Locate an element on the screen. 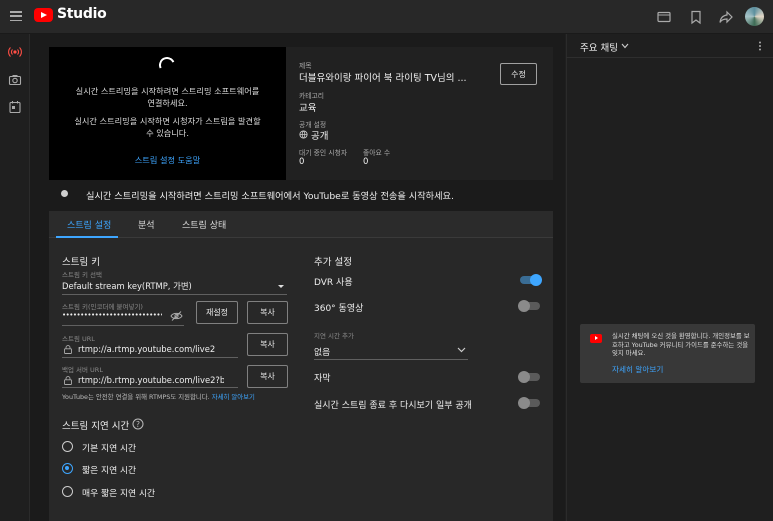  replay-label: 실시간 스트림 종료 후 다시보기 일부 공개 is located at coordinates (393, 406).